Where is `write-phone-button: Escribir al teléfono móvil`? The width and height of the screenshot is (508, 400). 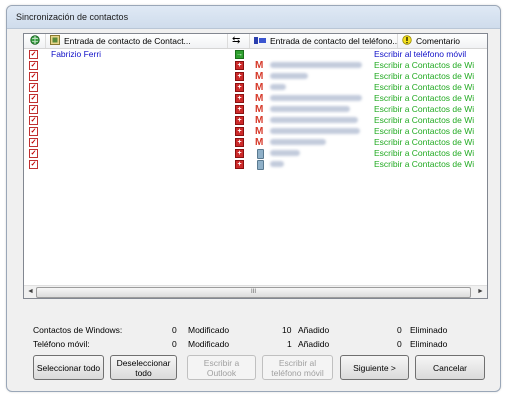 write-phone-button: Escribir al teléfono móvil is located at coordinates (297, 367).